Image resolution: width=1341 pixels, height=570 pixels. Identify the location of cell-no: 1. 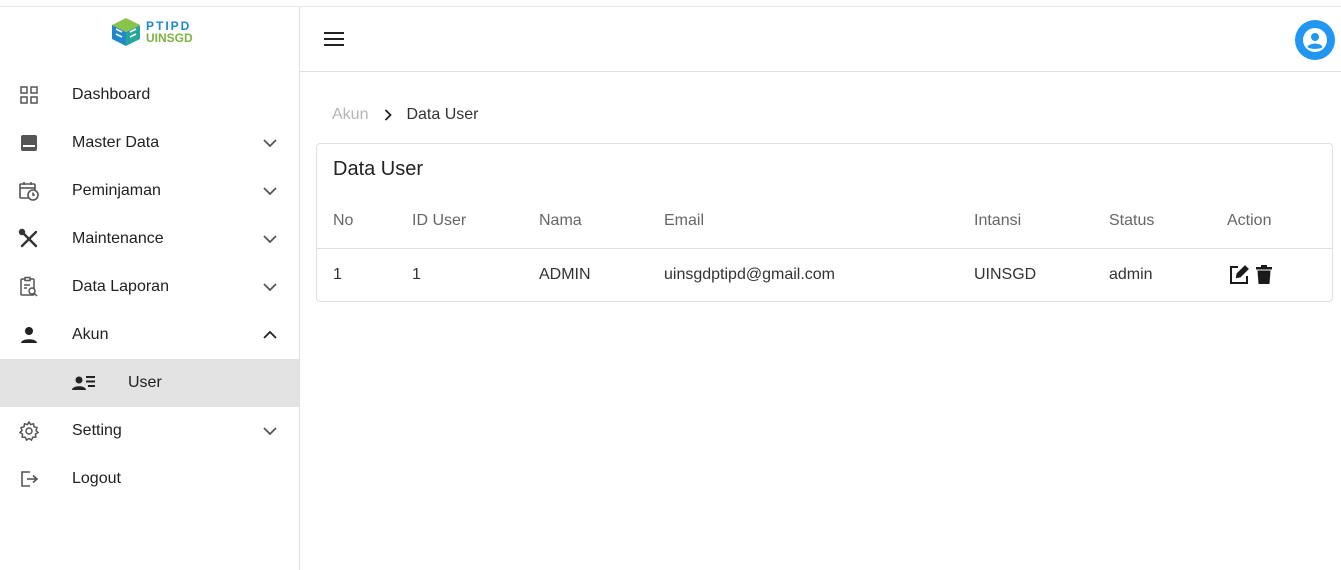
(337, 274).